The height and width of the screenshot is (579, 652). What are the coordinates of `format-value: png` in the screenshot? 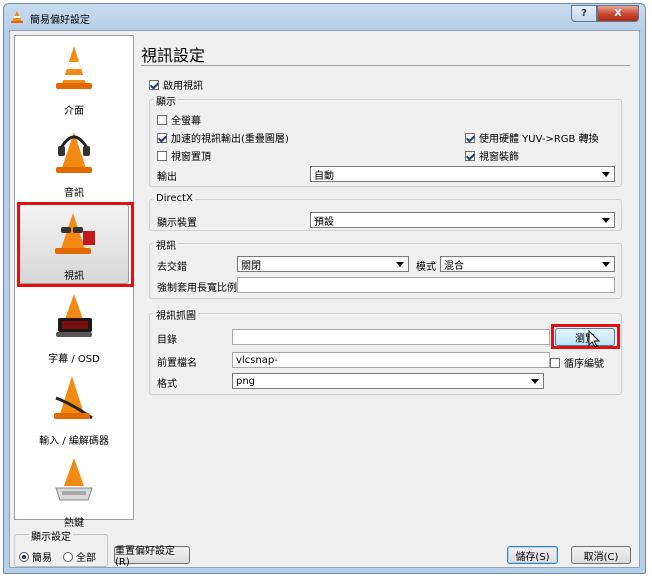 It's located at (246, 381).